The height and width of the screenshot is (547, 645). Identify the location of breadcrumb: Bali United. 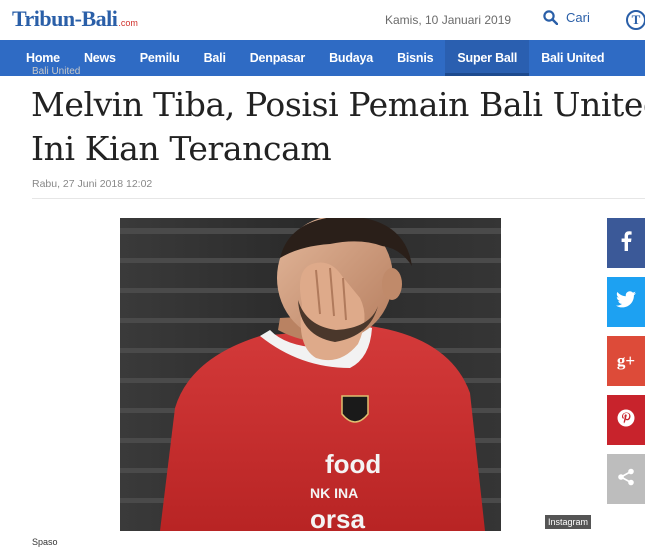
(56, 71).